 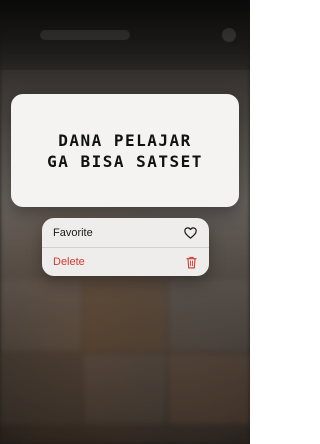 I want to click on preview-text-line-2: GA BISA SATSET, so click(x=125, y=161).